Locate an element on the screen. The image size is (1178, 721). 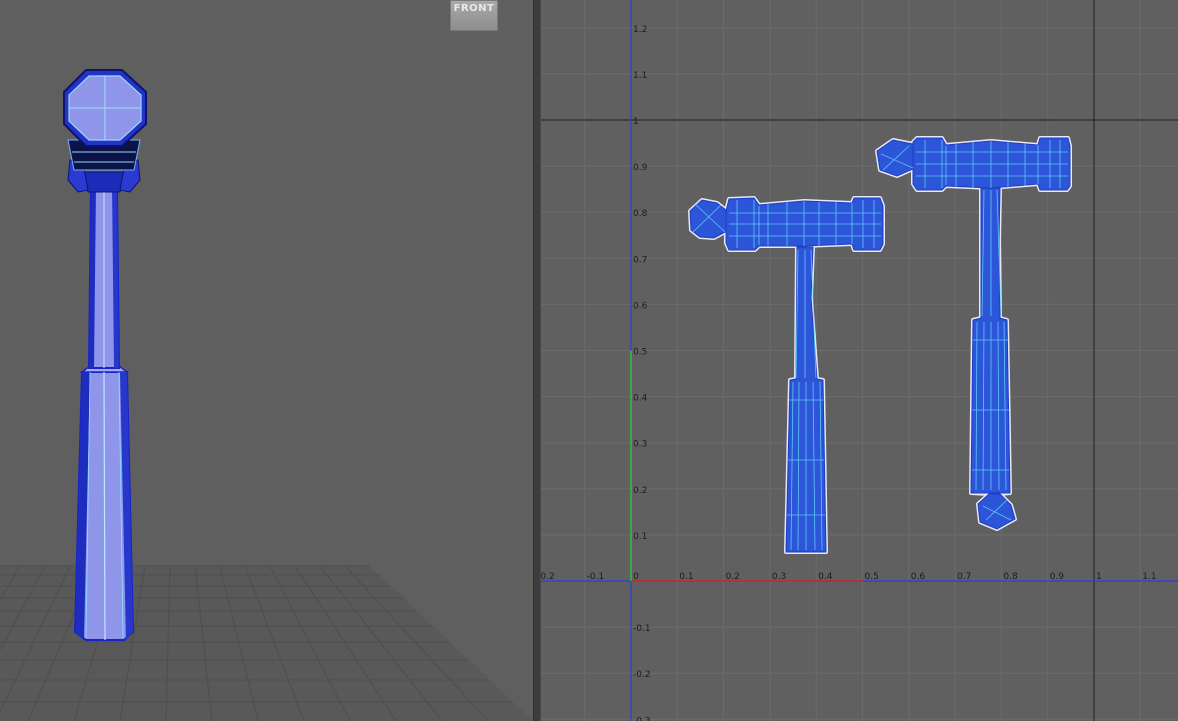
v-tick-label: 0.2 is located at coordinates (640, 491).